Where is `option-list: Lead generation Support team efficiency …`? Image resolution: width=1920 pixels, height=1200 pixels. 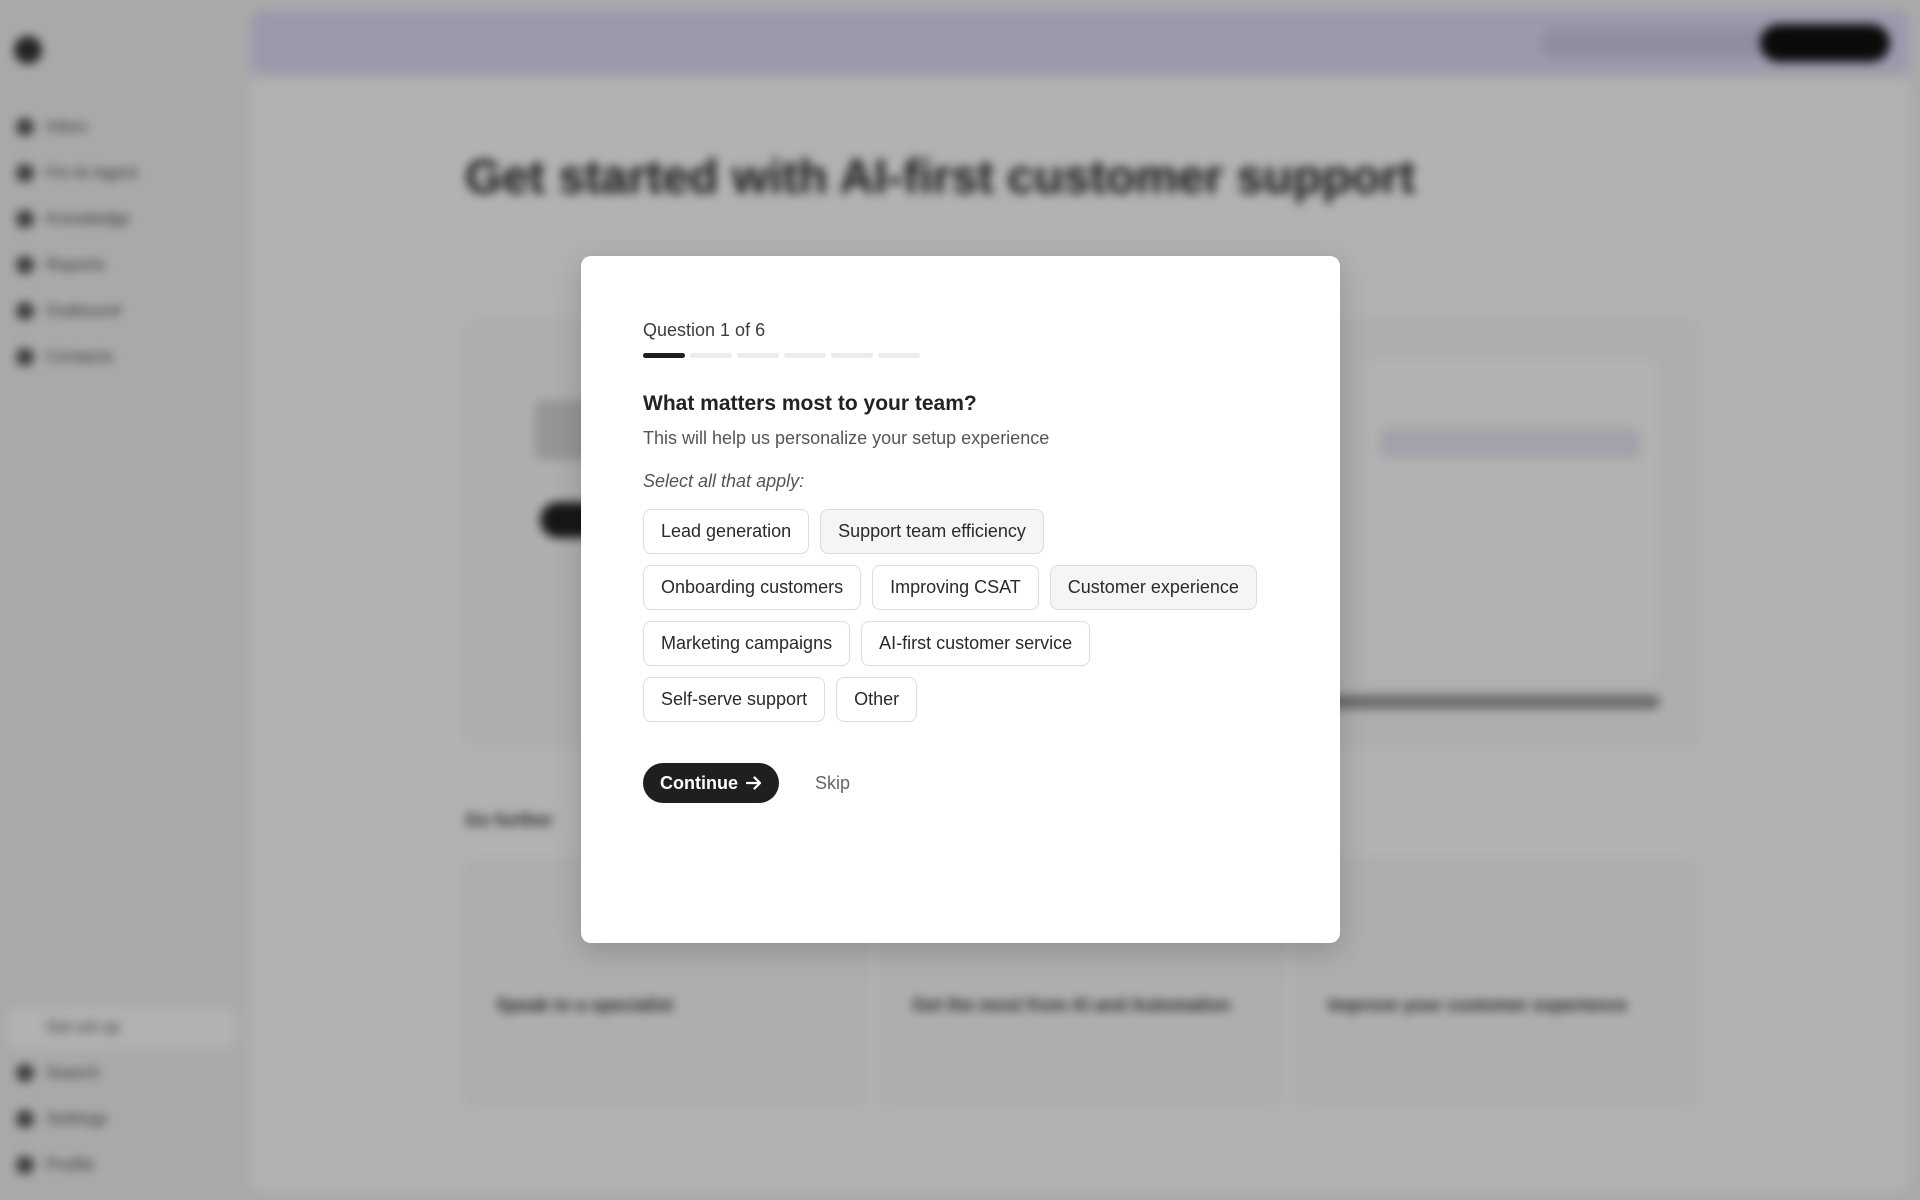
option-list: Lead generation Support team efficiency … is located at coordinates (960, 615).